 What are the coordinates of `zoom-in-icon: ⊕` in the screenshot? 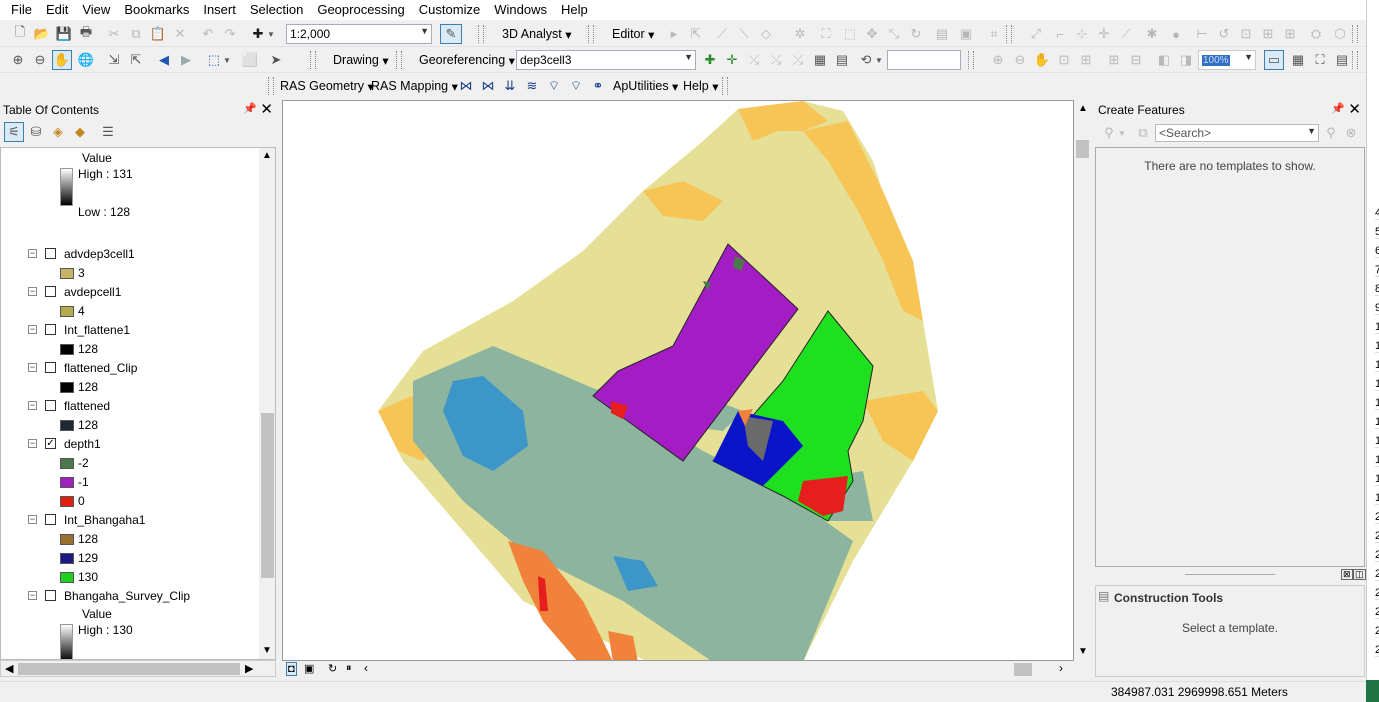 It's located at (18, 60).